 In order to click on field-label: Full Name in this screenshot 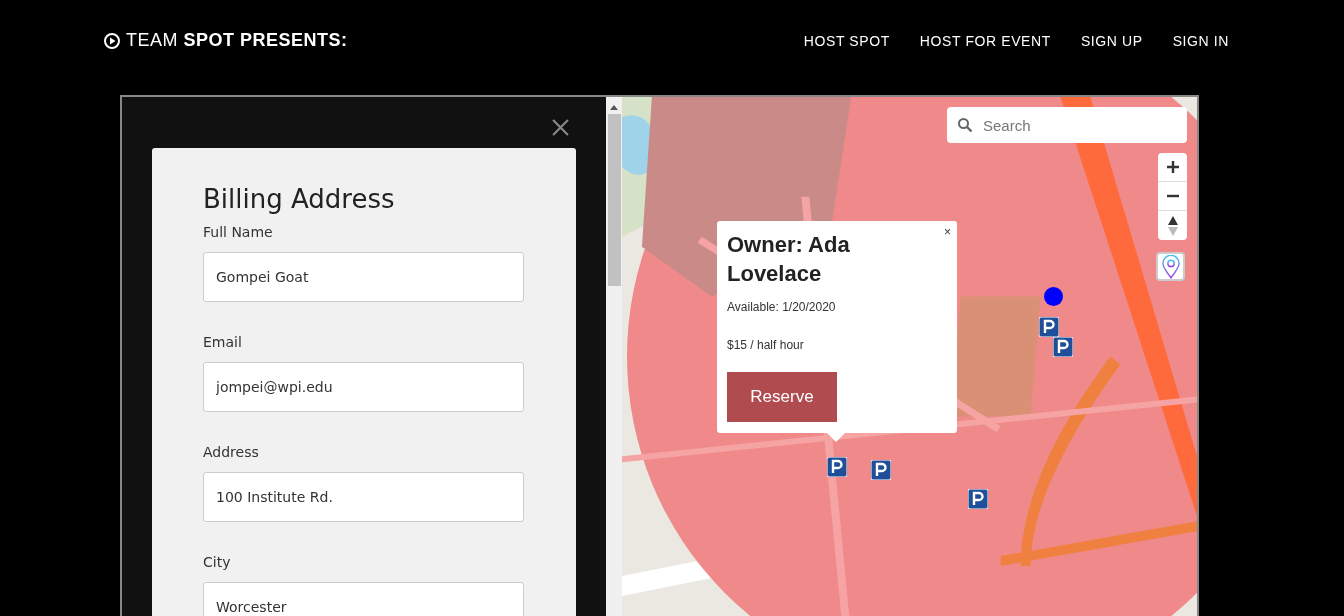, I will do `click(238, 232)`.